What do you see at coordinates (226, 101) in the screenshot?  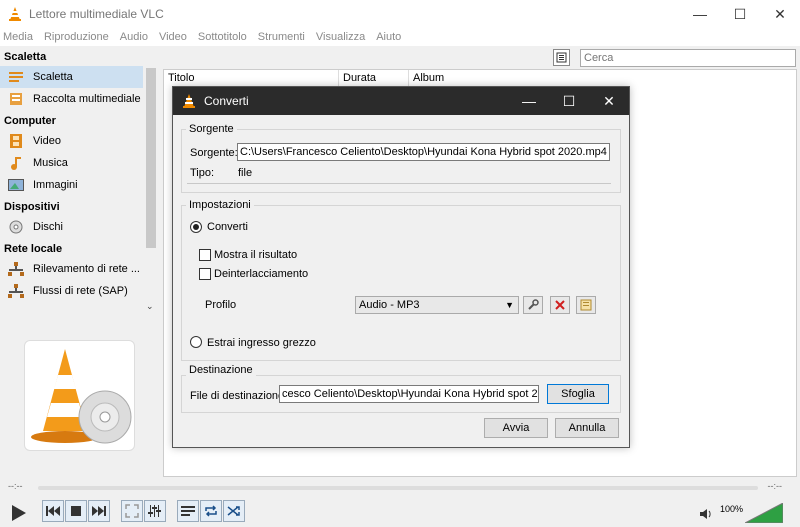 I see `dialog-title: Converti` at bounding box center [226, 101].